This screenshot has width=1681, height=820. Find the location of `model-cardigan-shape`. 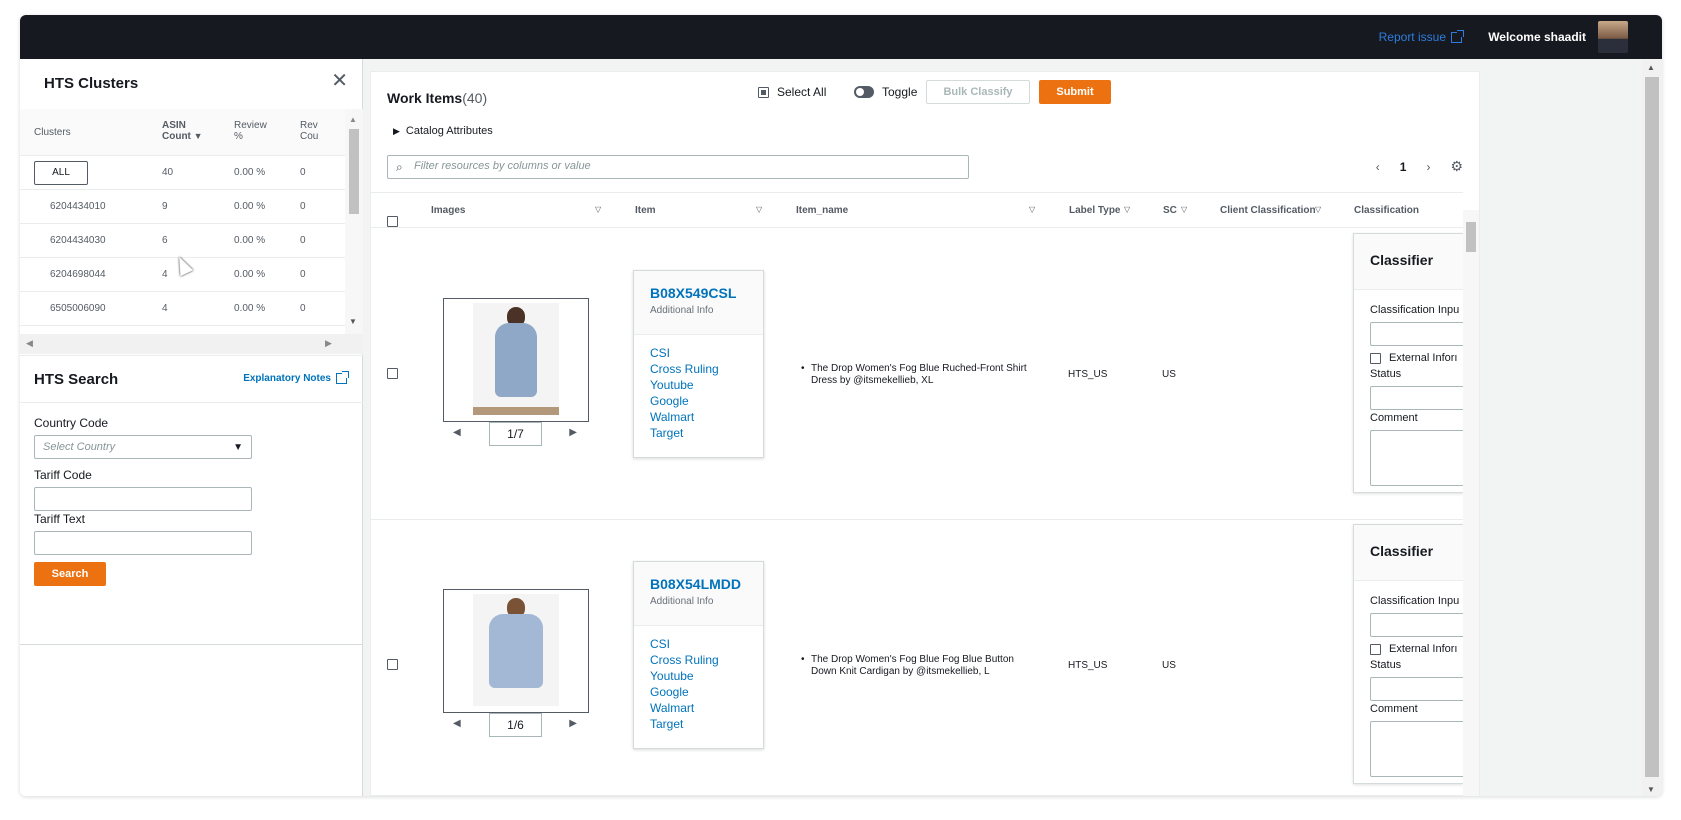

model-cardigan-shape is located at coordinates (516, 651).